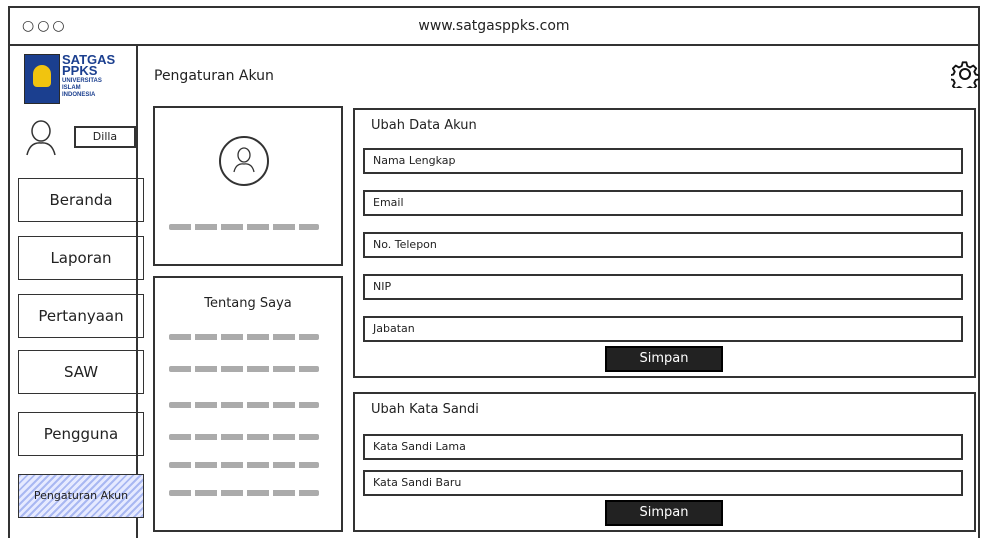  Describe the element at coordinates (663, 287) in the screenshot. I see `nip-field: NIP` at that location.